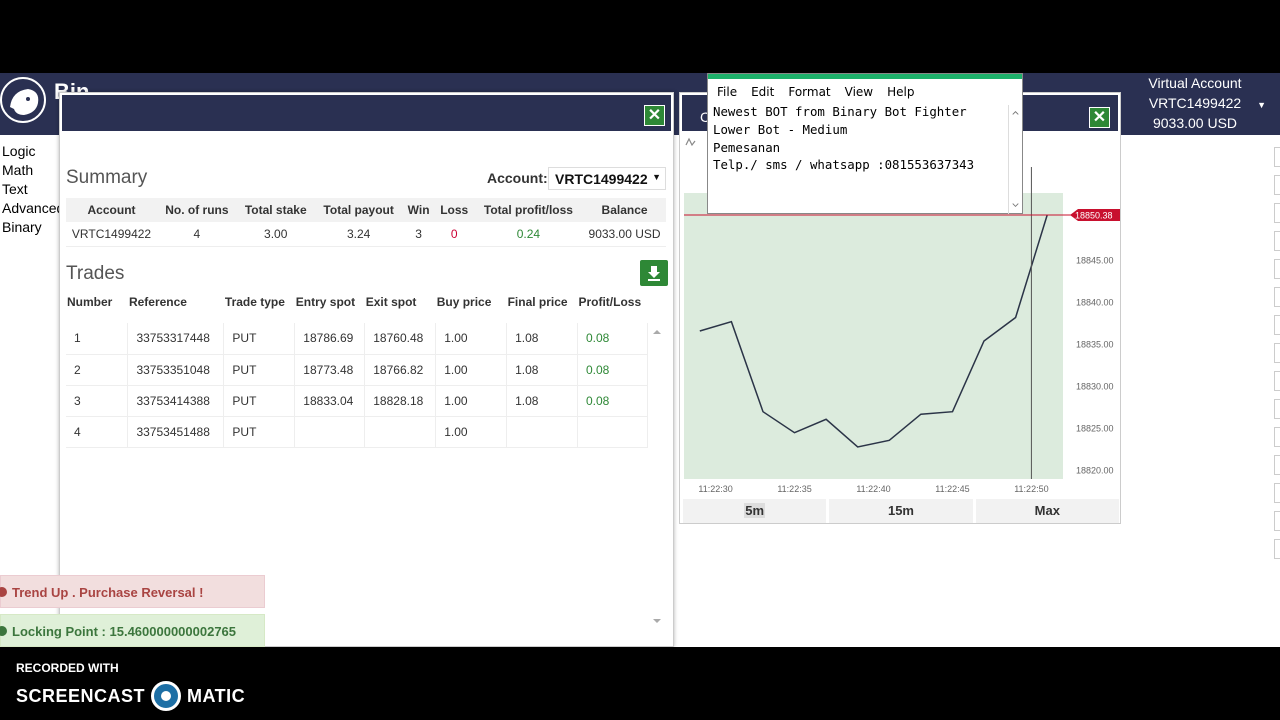  What do you see at coordinates (1200, 391) in the screenshot?
I see `workspace-right-edge` at bounding box center [1200, 391].